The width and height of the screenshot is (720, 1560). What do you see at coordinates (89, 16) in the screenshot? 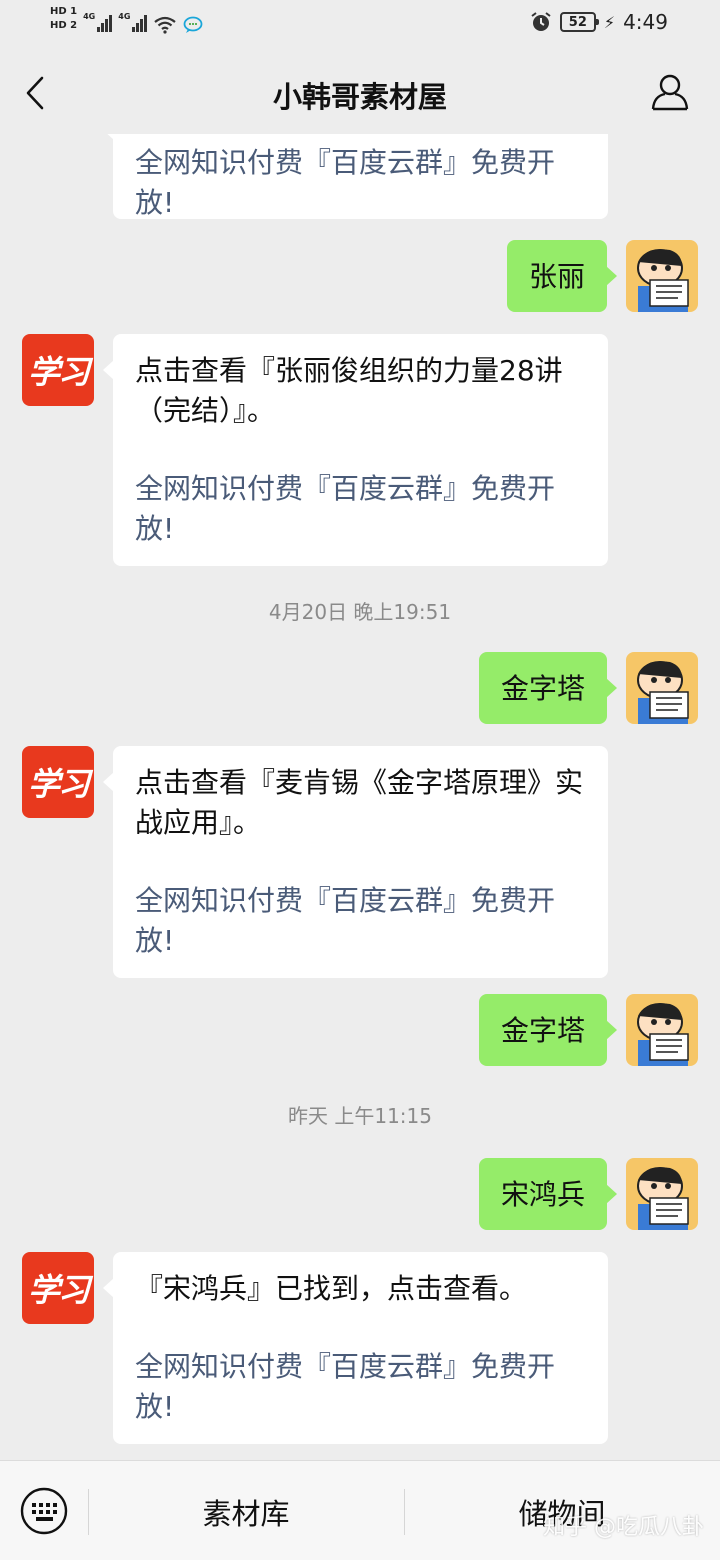
I see `network1-label: 4G` at bounding box center [89, 16].